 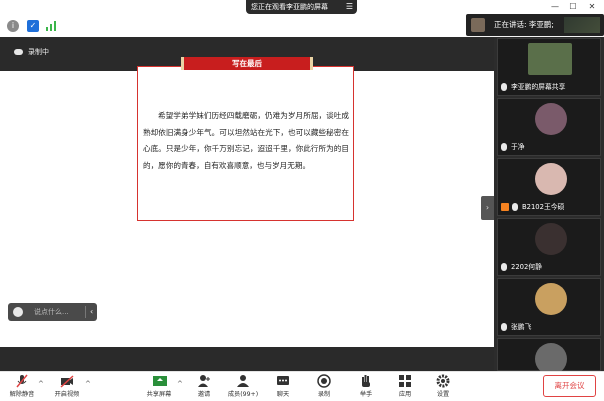 What do you see at coordinates (513, 147) in the screenshot?
I see `participant-name: 于净` at bounding box center [513, 147].